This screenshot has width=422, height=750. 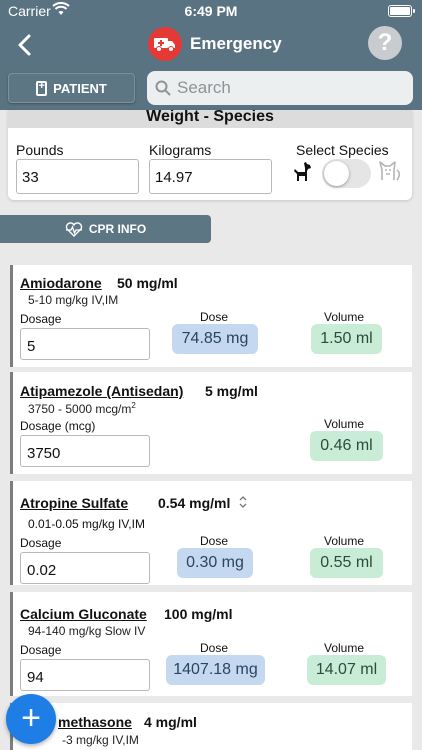 I want to click on dose-value: 0.30 mg, so click(x=215, y=563).